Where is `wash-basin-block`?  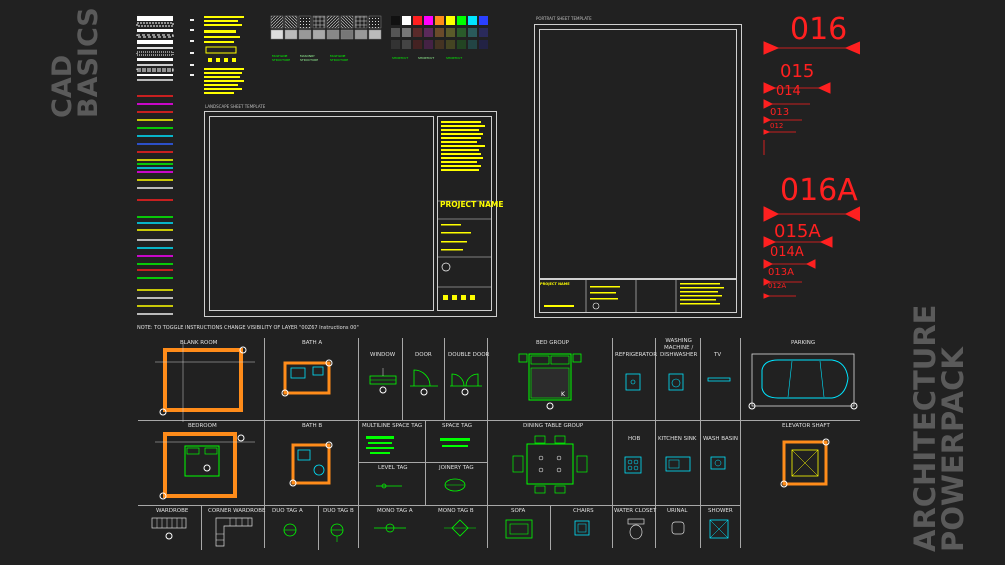 wash-basin-block is located at coordinates (719, 465).